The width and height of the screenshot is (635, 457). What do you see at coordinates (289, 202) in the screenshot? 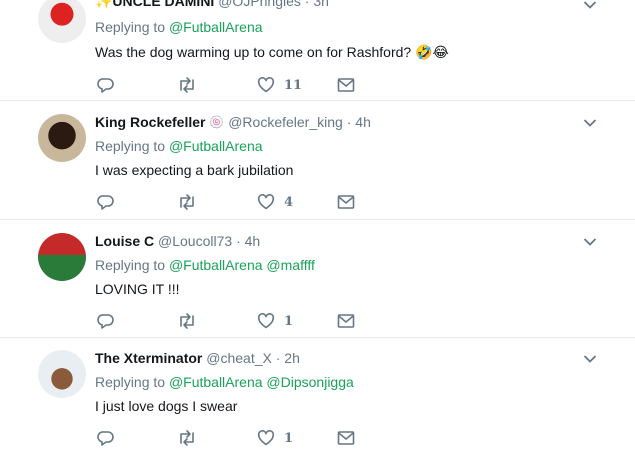
I see `like-count: 4` at bounding box center [289, 202].